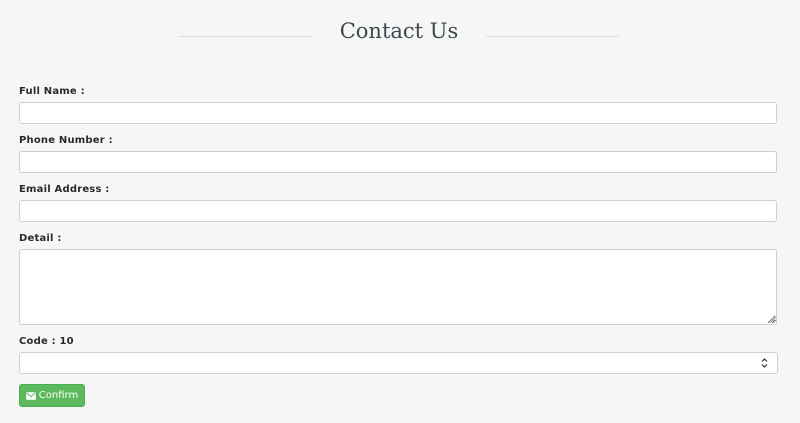 This screenshot has width=800, height=423. I want to click on page-header: Contact Us, so click(400, 32).